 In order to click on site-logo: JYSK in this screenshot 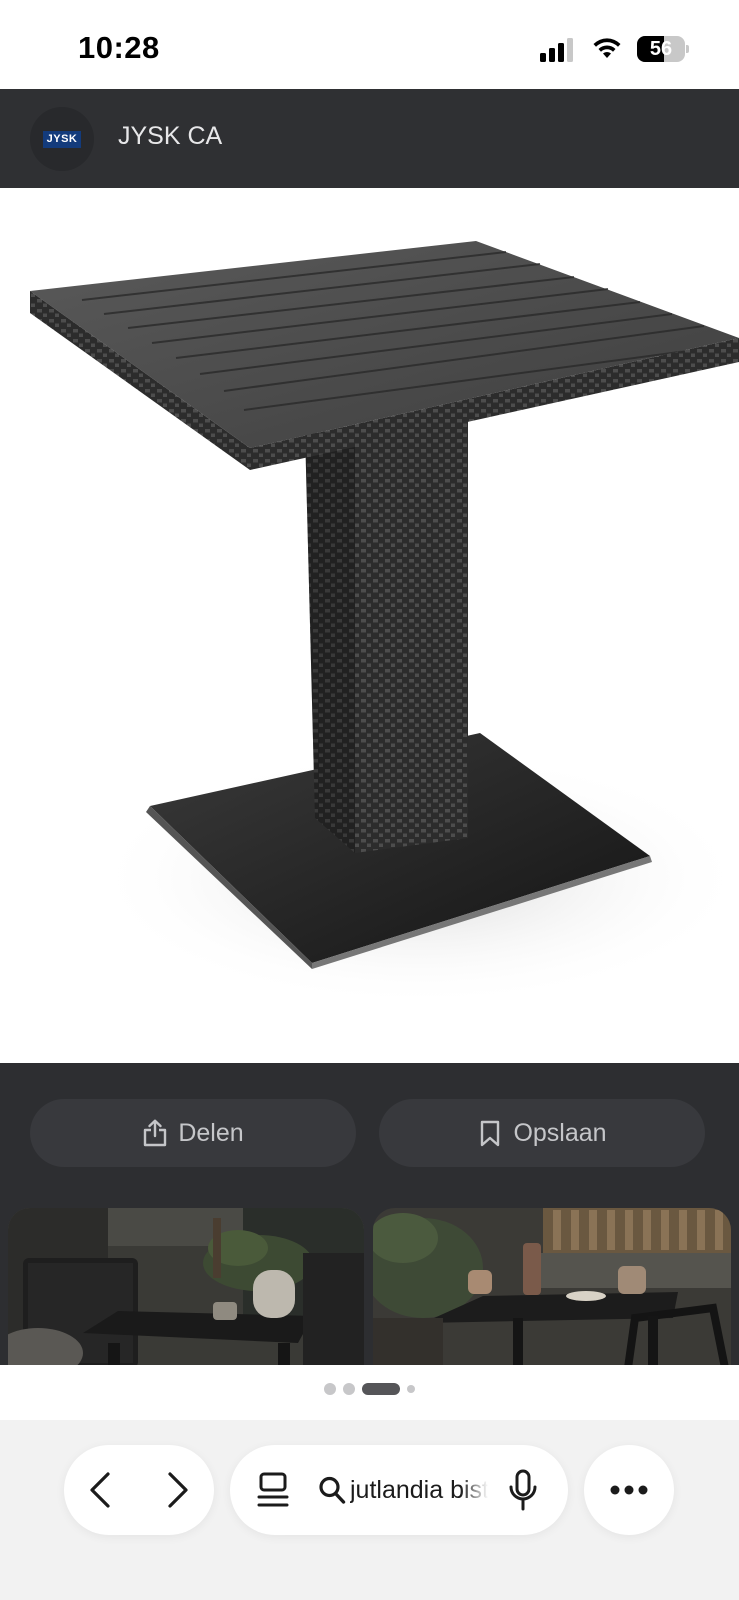, I will do `click(62, 139)`.